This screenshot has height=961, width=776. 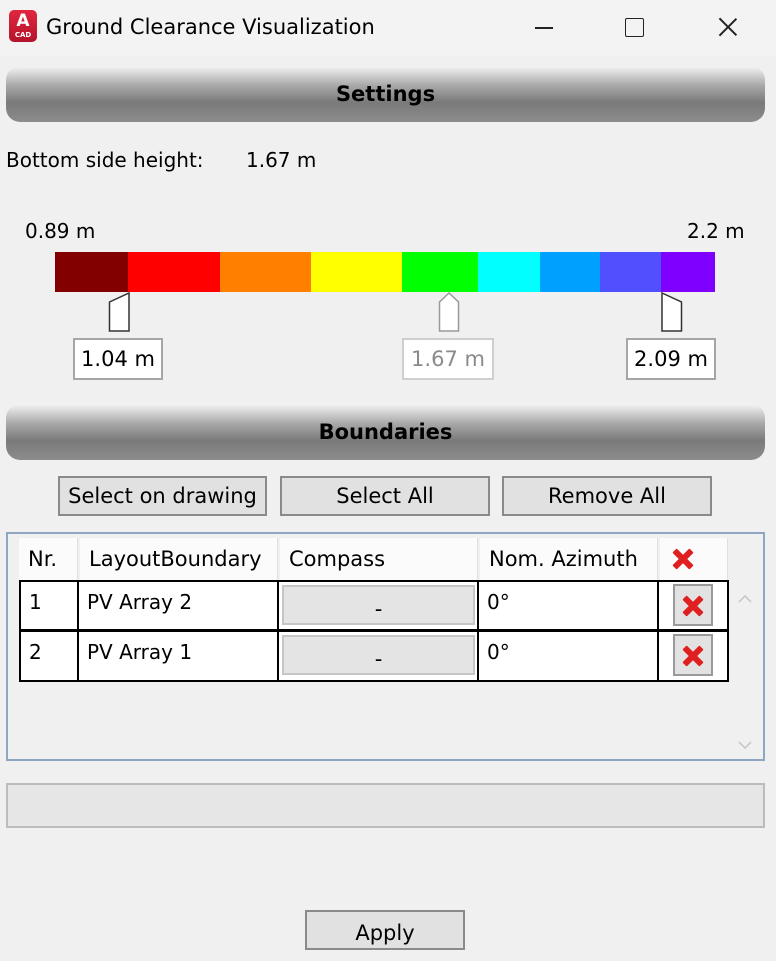 What do you see at coordinates (178, 656) in the screenshot?
I see `cell-layout-boundary: PV Array 1` at bounding box center [178, 656].